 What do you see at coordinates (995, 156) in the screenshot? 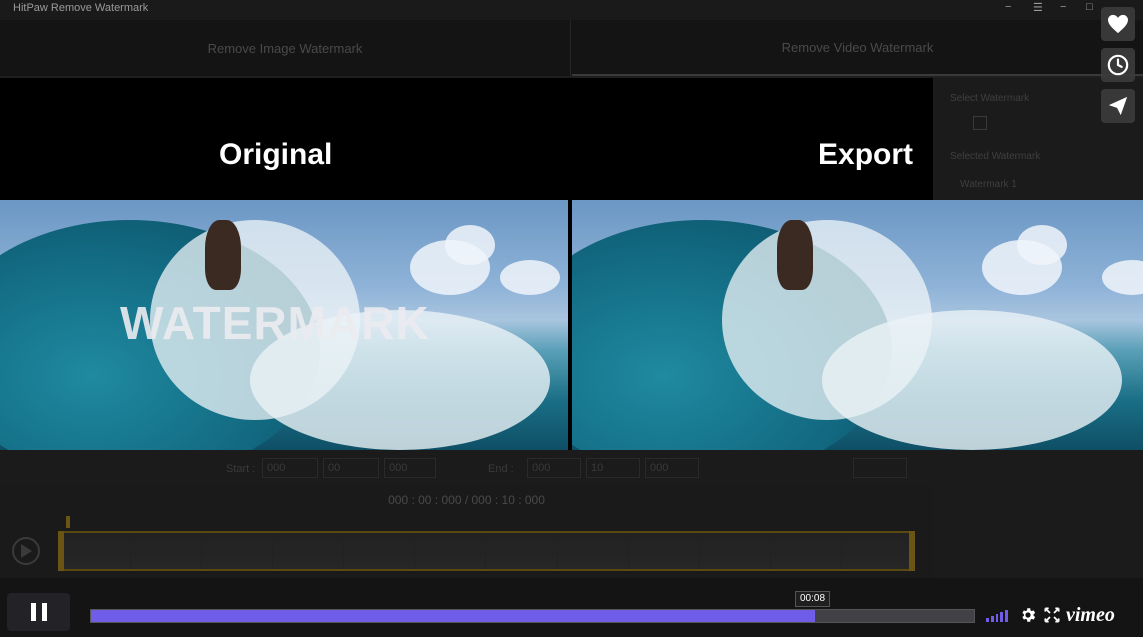
I see `selected-watermark-label: Selected Watermark` at bounding box center [995, 156].